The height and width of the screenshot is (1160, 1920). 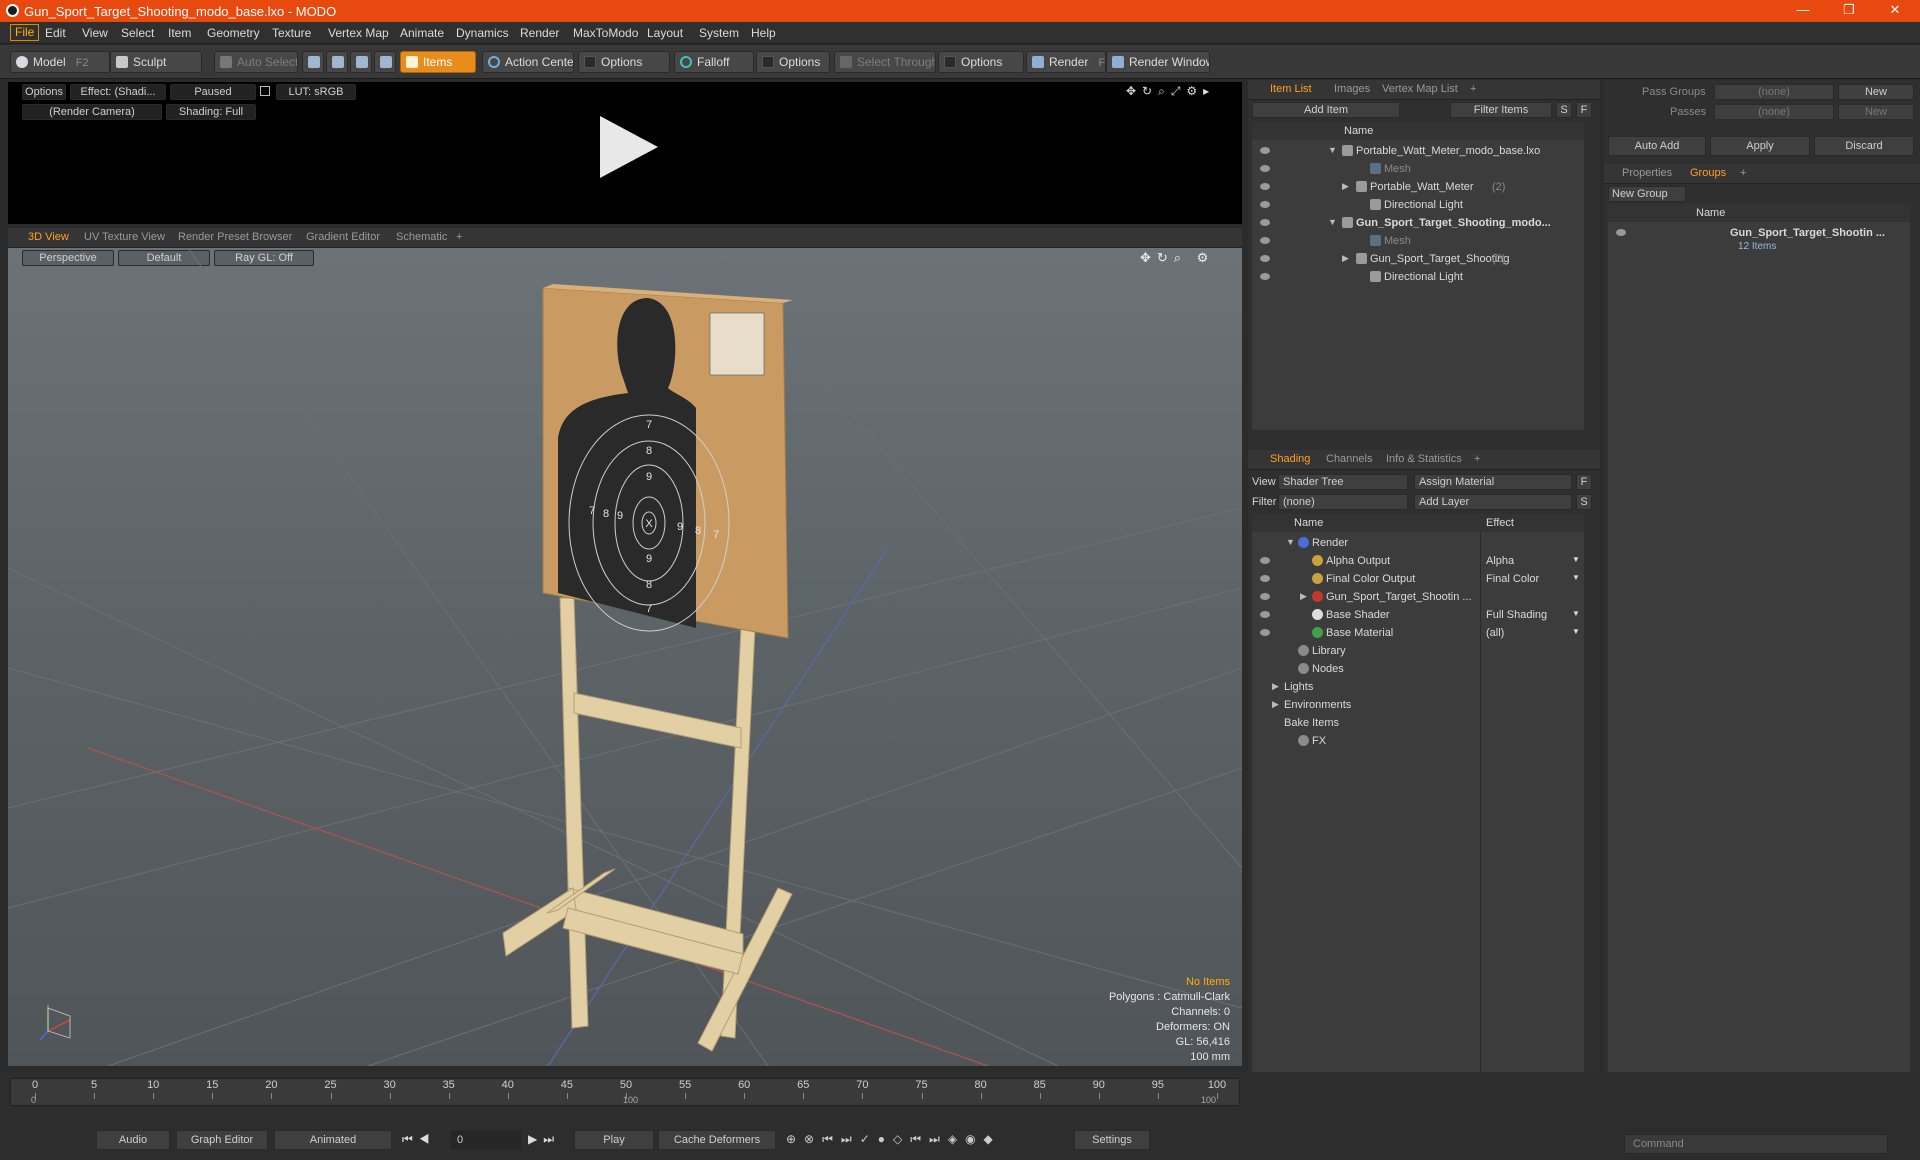 I want to click on tab-uv-texture-view: UV Texture View, so click(x=124, y=237).